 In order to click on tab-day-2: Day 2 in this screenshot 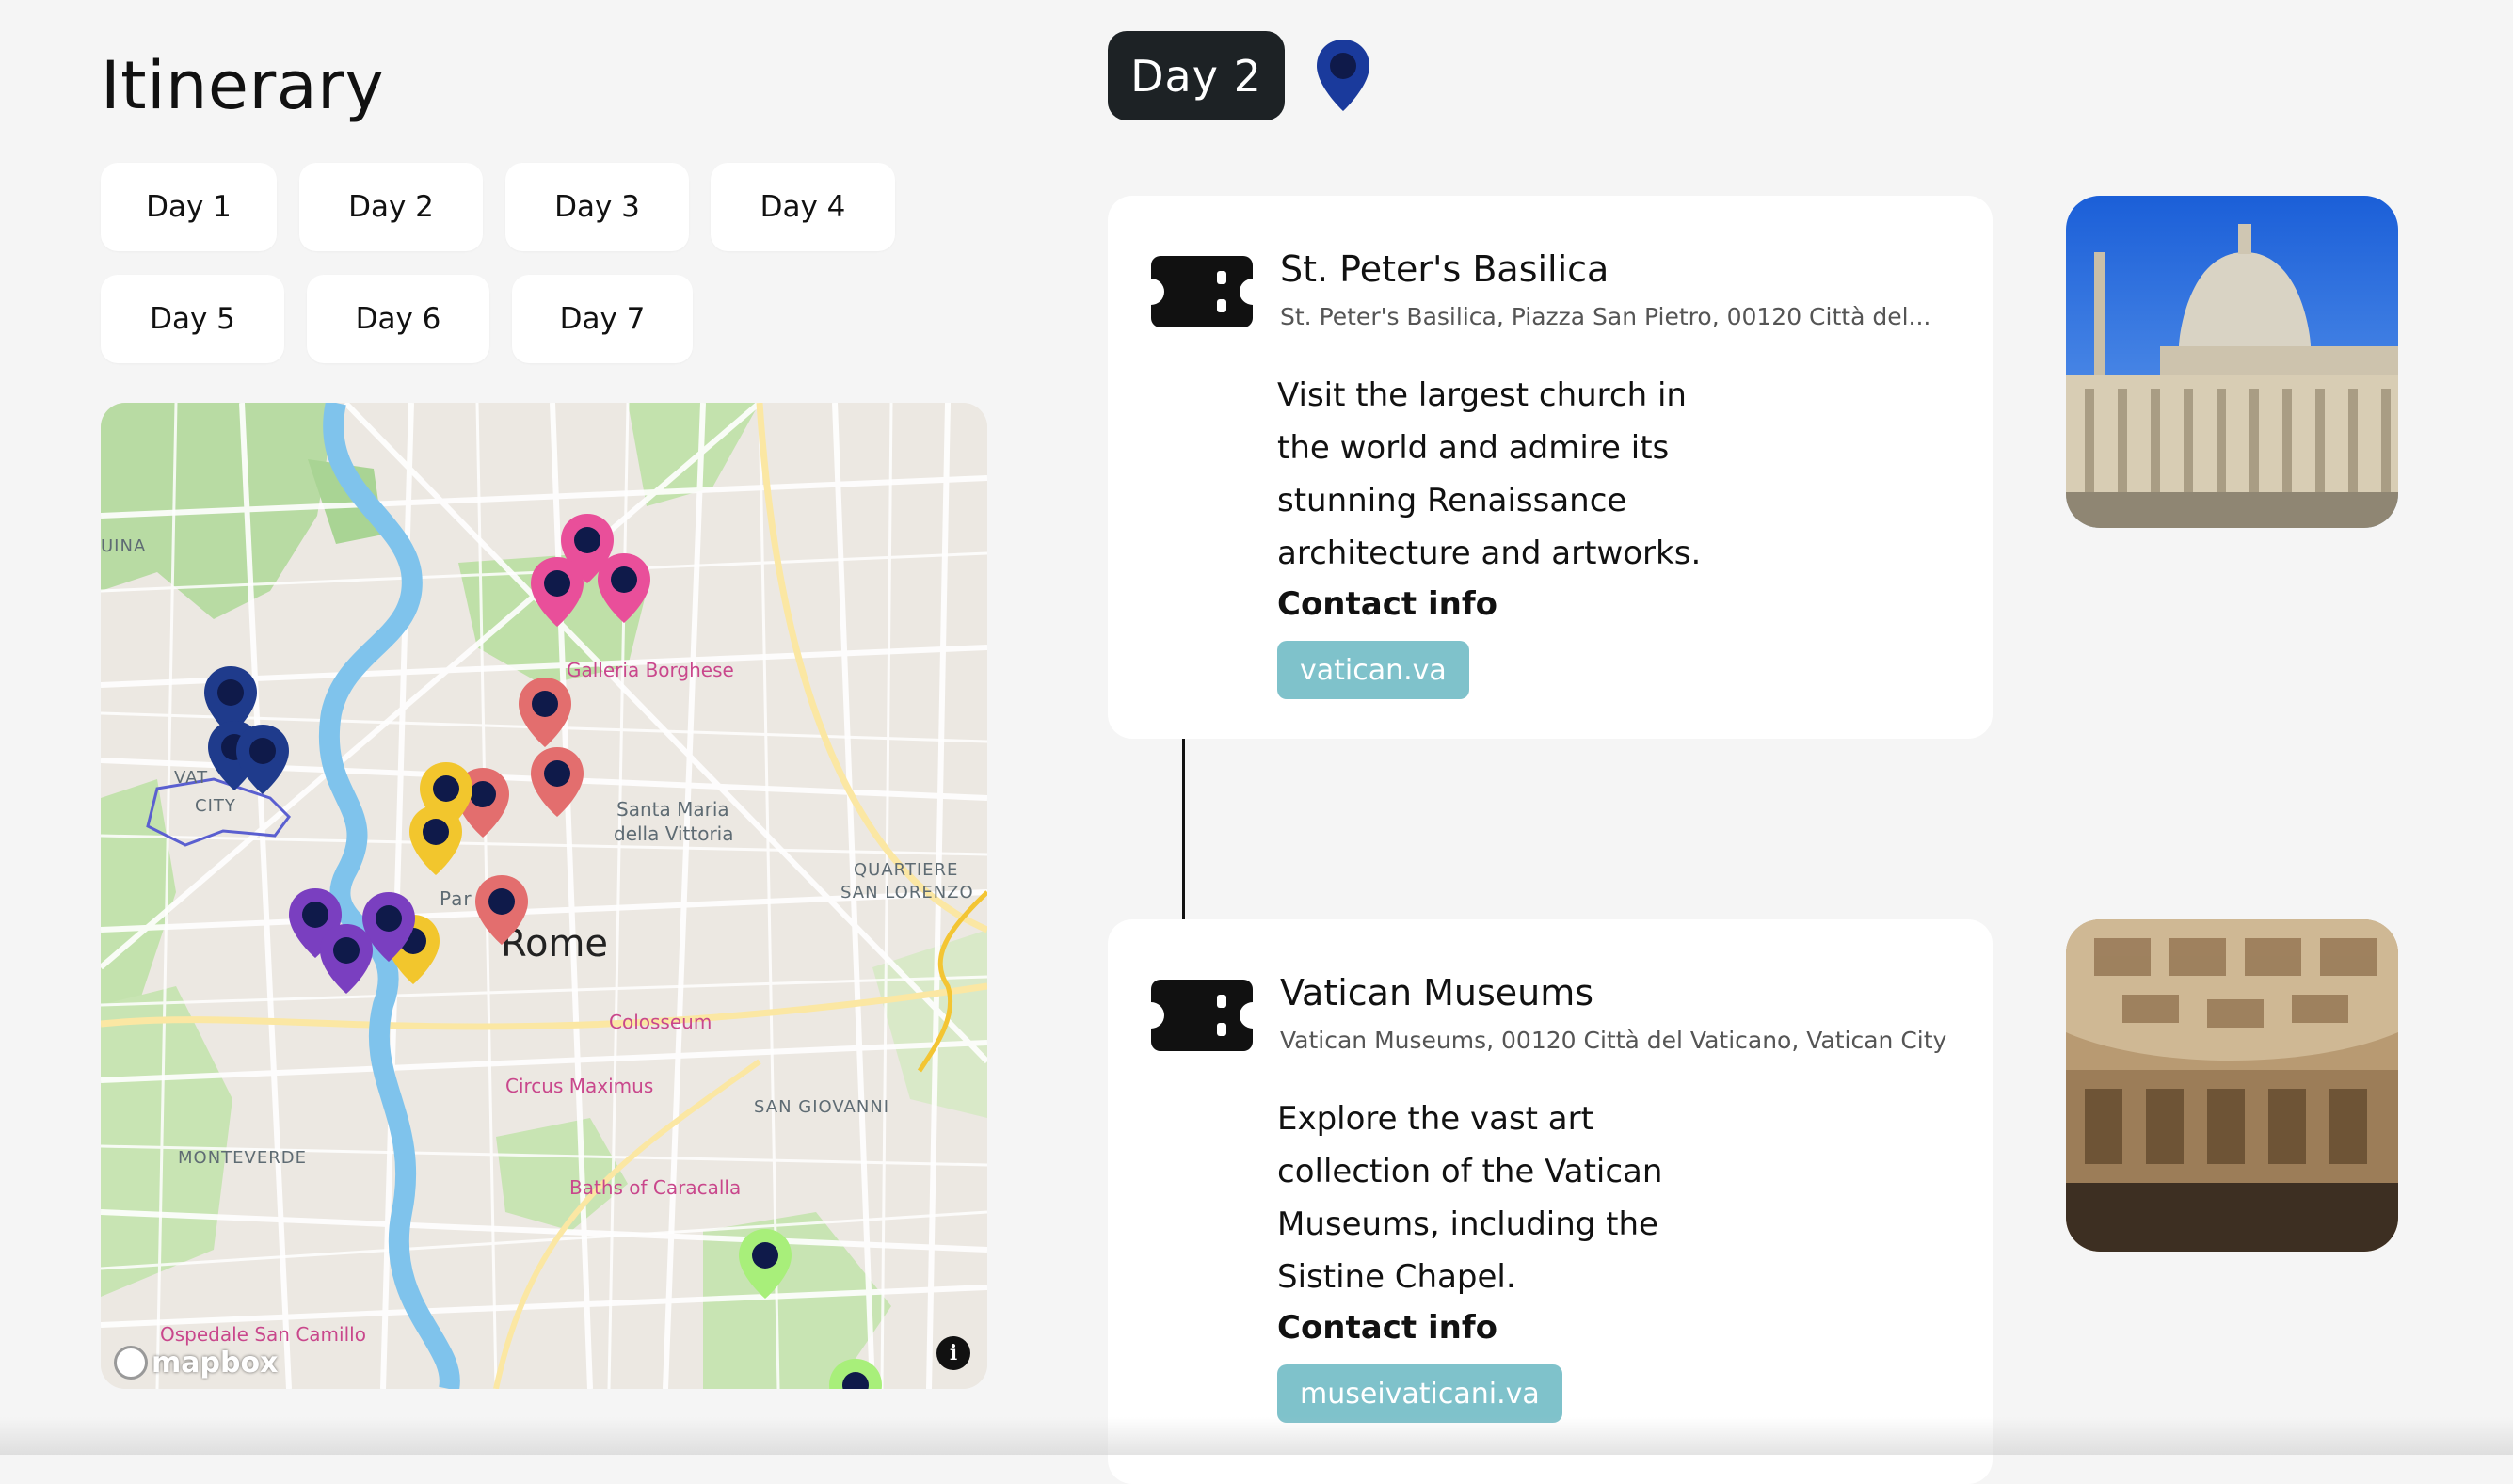, I will do `click(391, 207)`.